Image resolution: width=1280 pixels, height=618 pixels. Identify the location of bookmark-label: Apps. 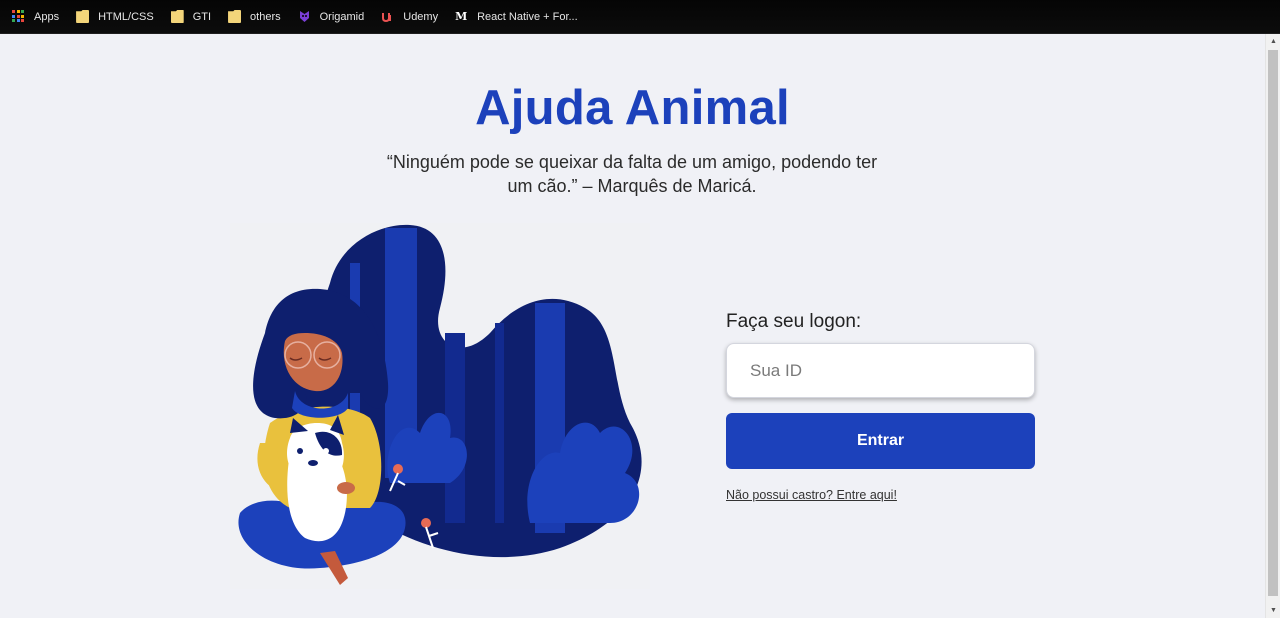
(47, 16).